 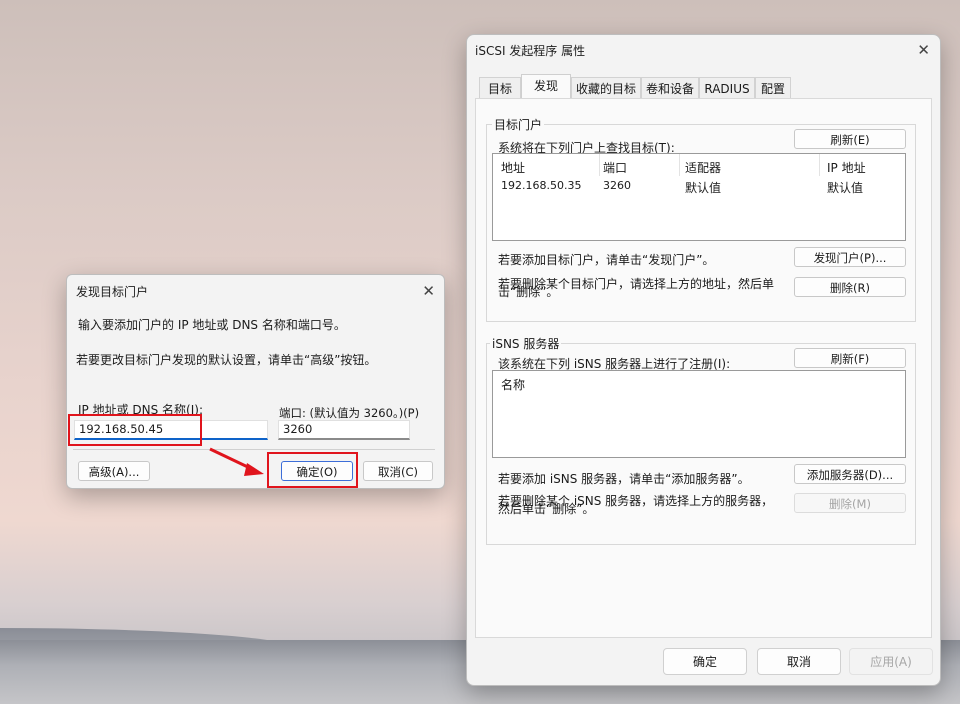 I want to click on ok-highlight-box, so click(x=312, y=470).